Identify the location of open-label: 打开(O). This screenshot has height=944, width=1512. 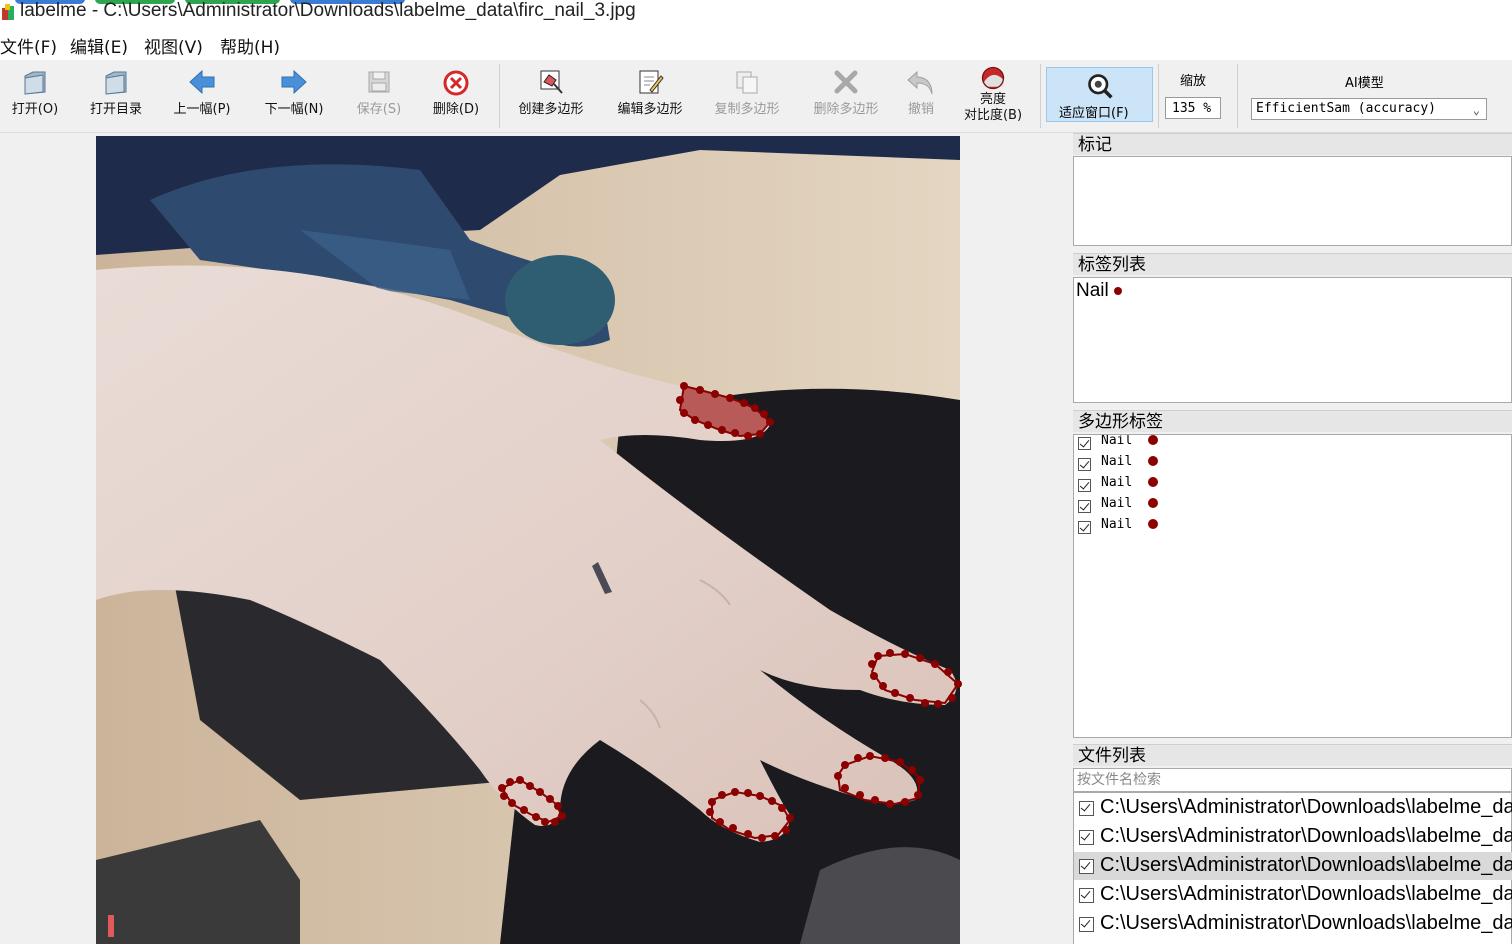
(35, 109).